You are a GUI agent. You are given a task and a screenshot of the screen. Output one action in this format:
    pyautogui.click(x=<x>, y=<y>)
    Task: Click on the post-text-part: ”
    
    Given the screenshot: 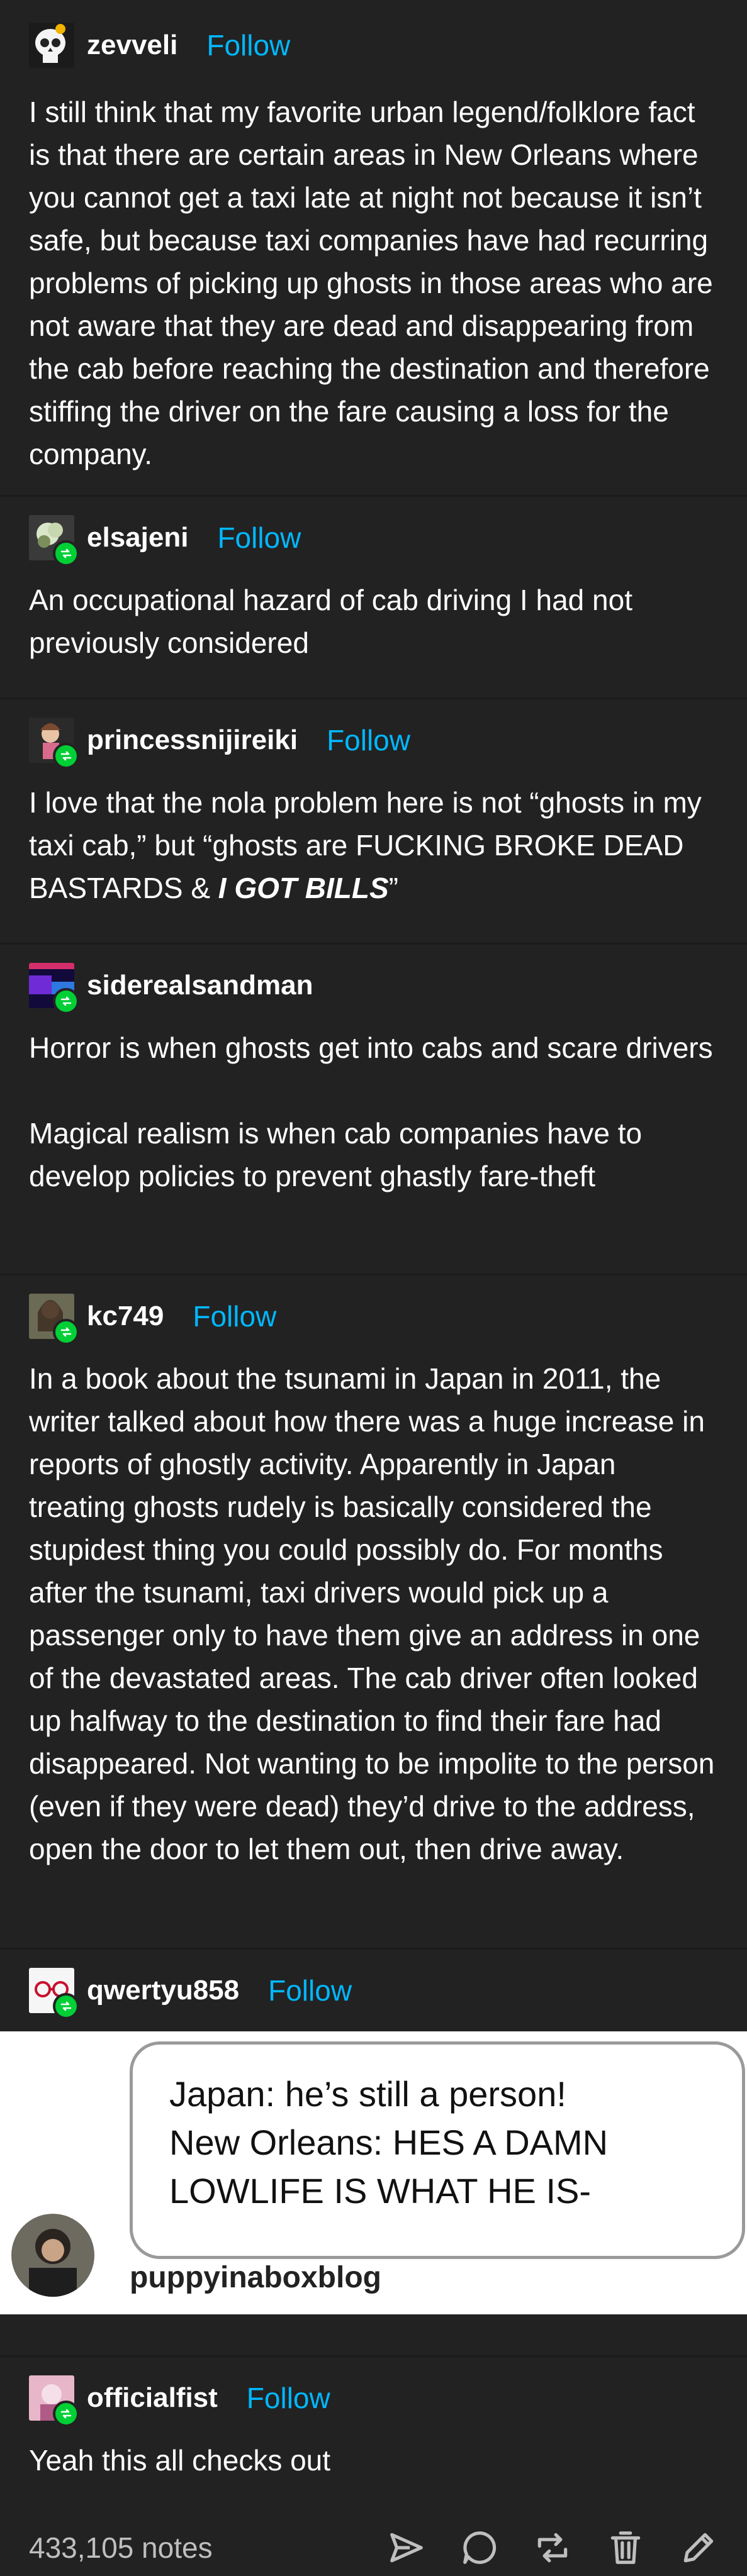 What is the action you would take?
    pyautogui.click(x=393, y=888)
    